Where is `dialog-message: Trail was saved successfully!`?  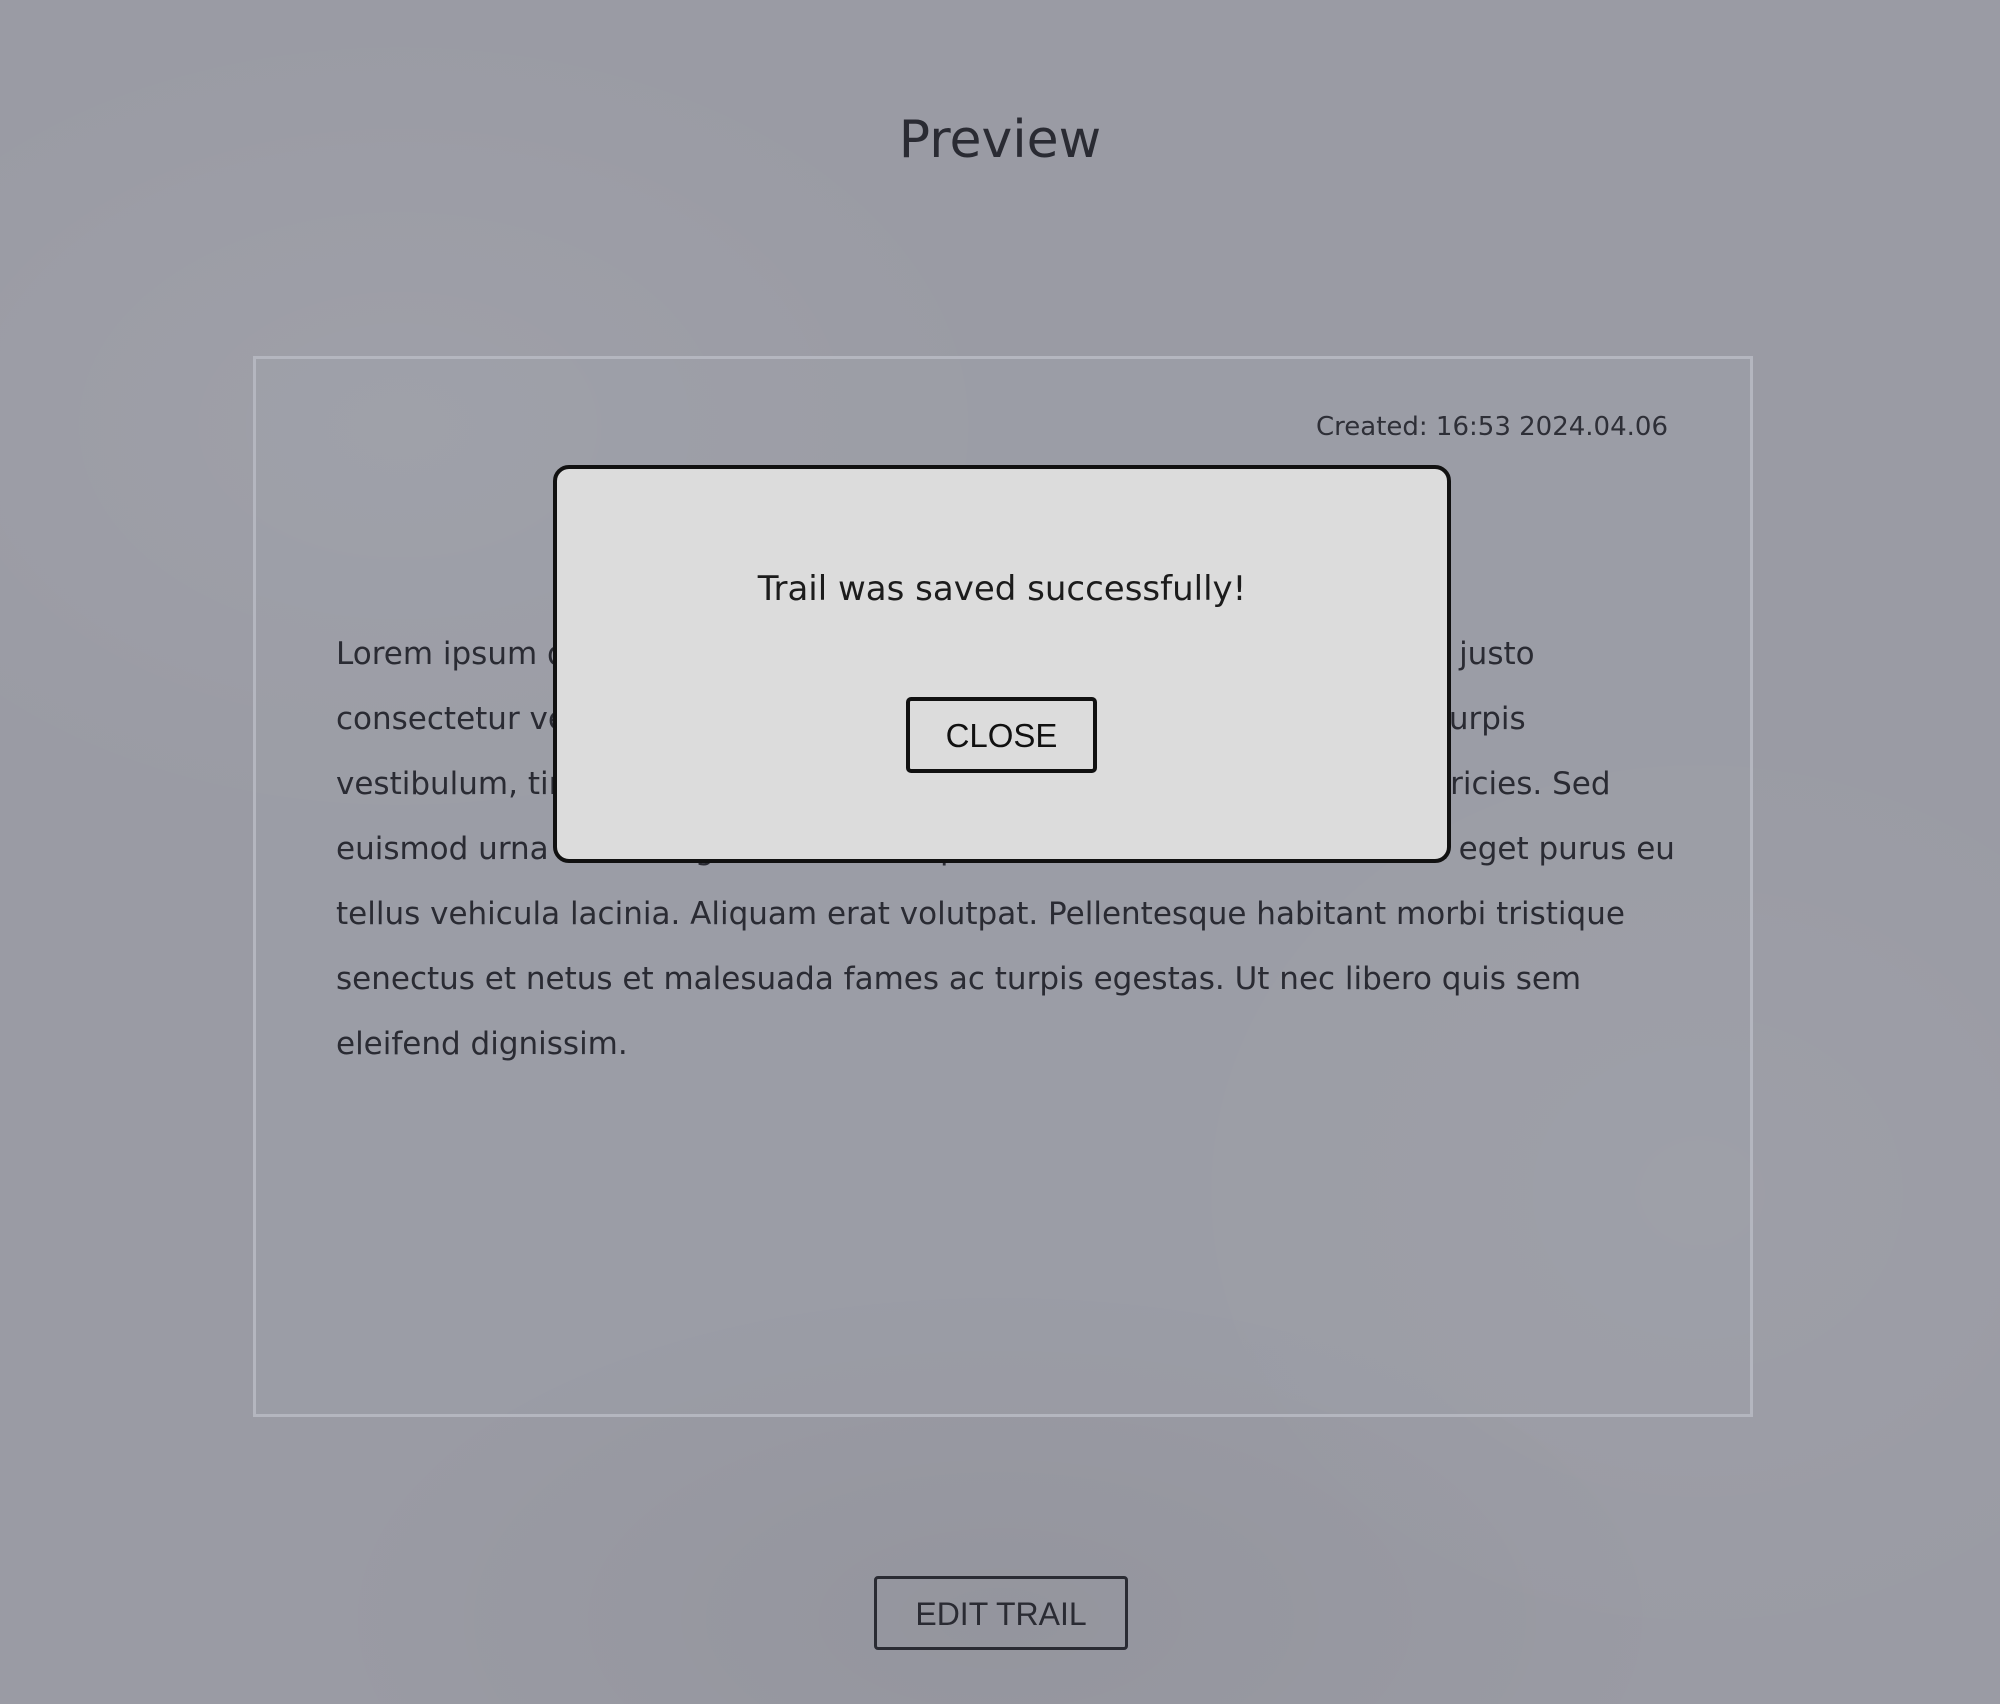 dialog-message: Trail was saved successfully! is located at coordinates (1002, 589).